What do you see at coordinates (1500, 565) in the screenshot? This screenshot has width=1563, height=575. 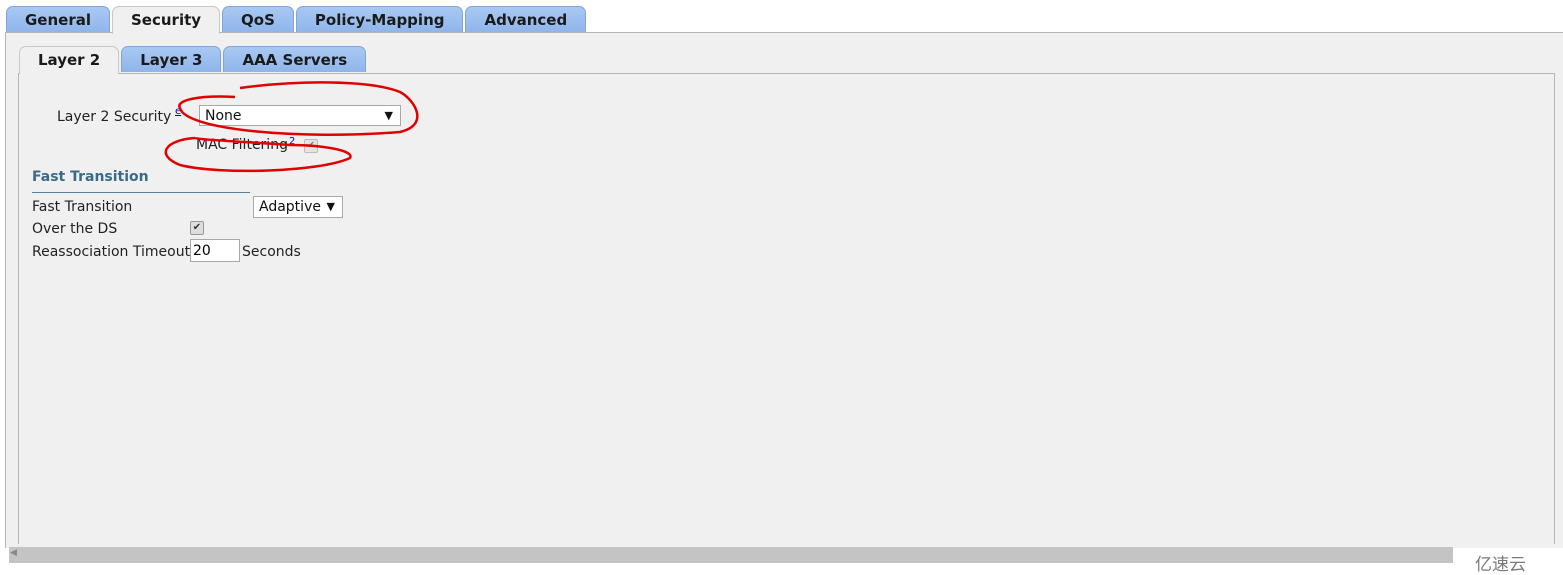 I see `watermark-logo: 亿速云` at bounding box center [1500, 565].